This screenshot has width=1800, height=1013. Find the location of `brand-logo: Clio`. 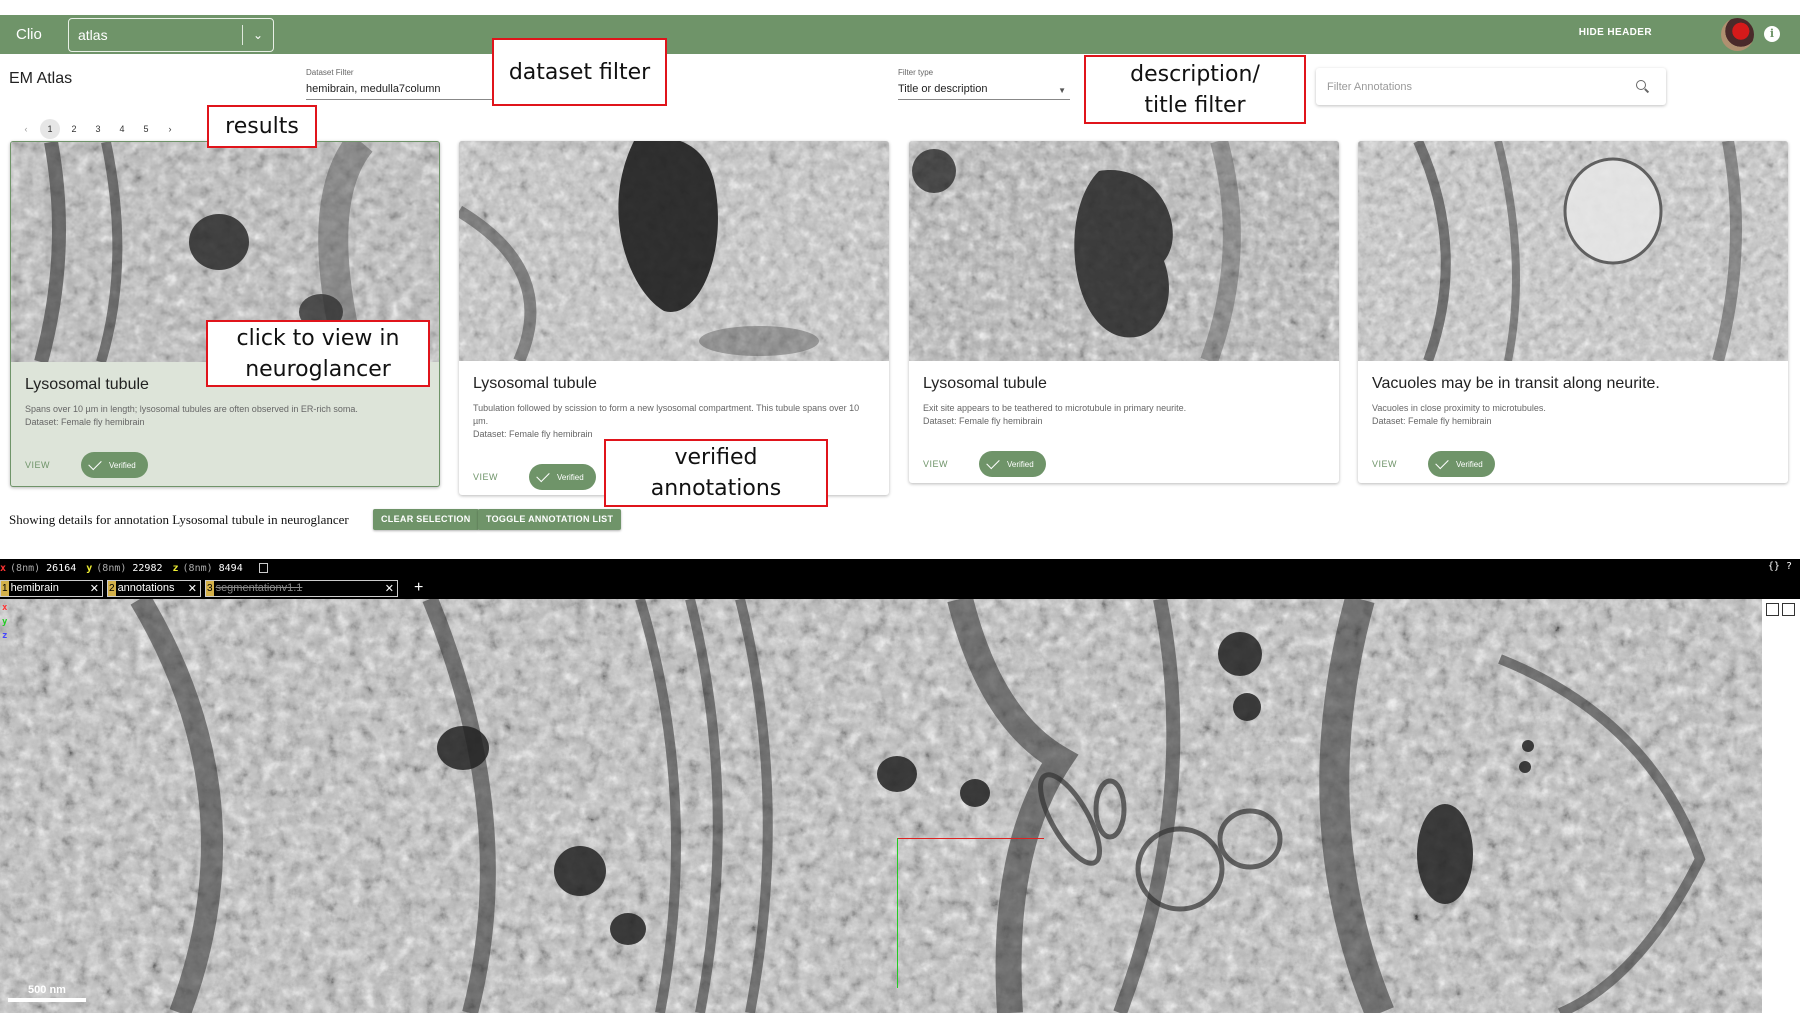

brand-logo: Clio is located at coordinates (42, 34).